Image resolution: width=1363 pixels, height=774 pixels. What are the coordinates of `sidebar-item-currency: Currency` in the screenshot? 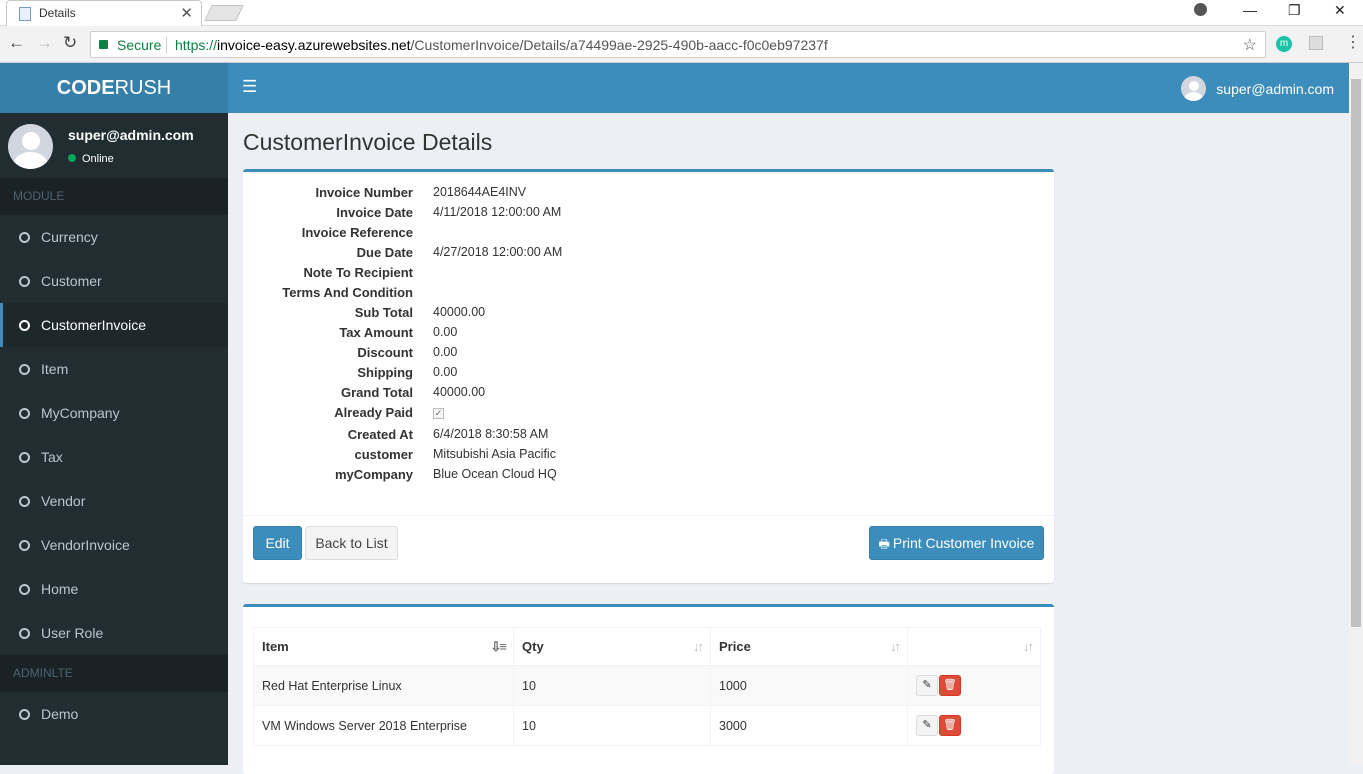 It's located at (114, 237).